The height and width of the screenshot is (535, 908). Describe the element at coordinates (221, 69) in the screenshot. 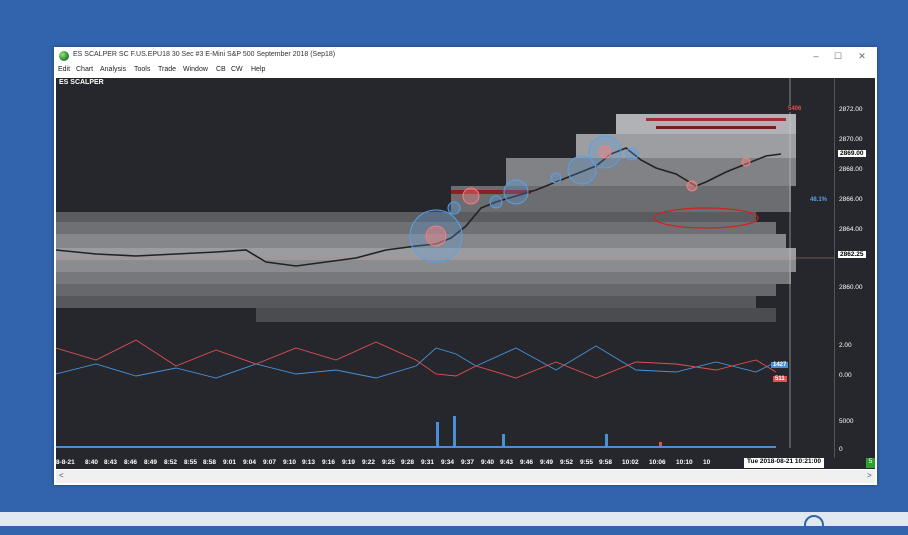

I see `menu-cb: CB` at that location.